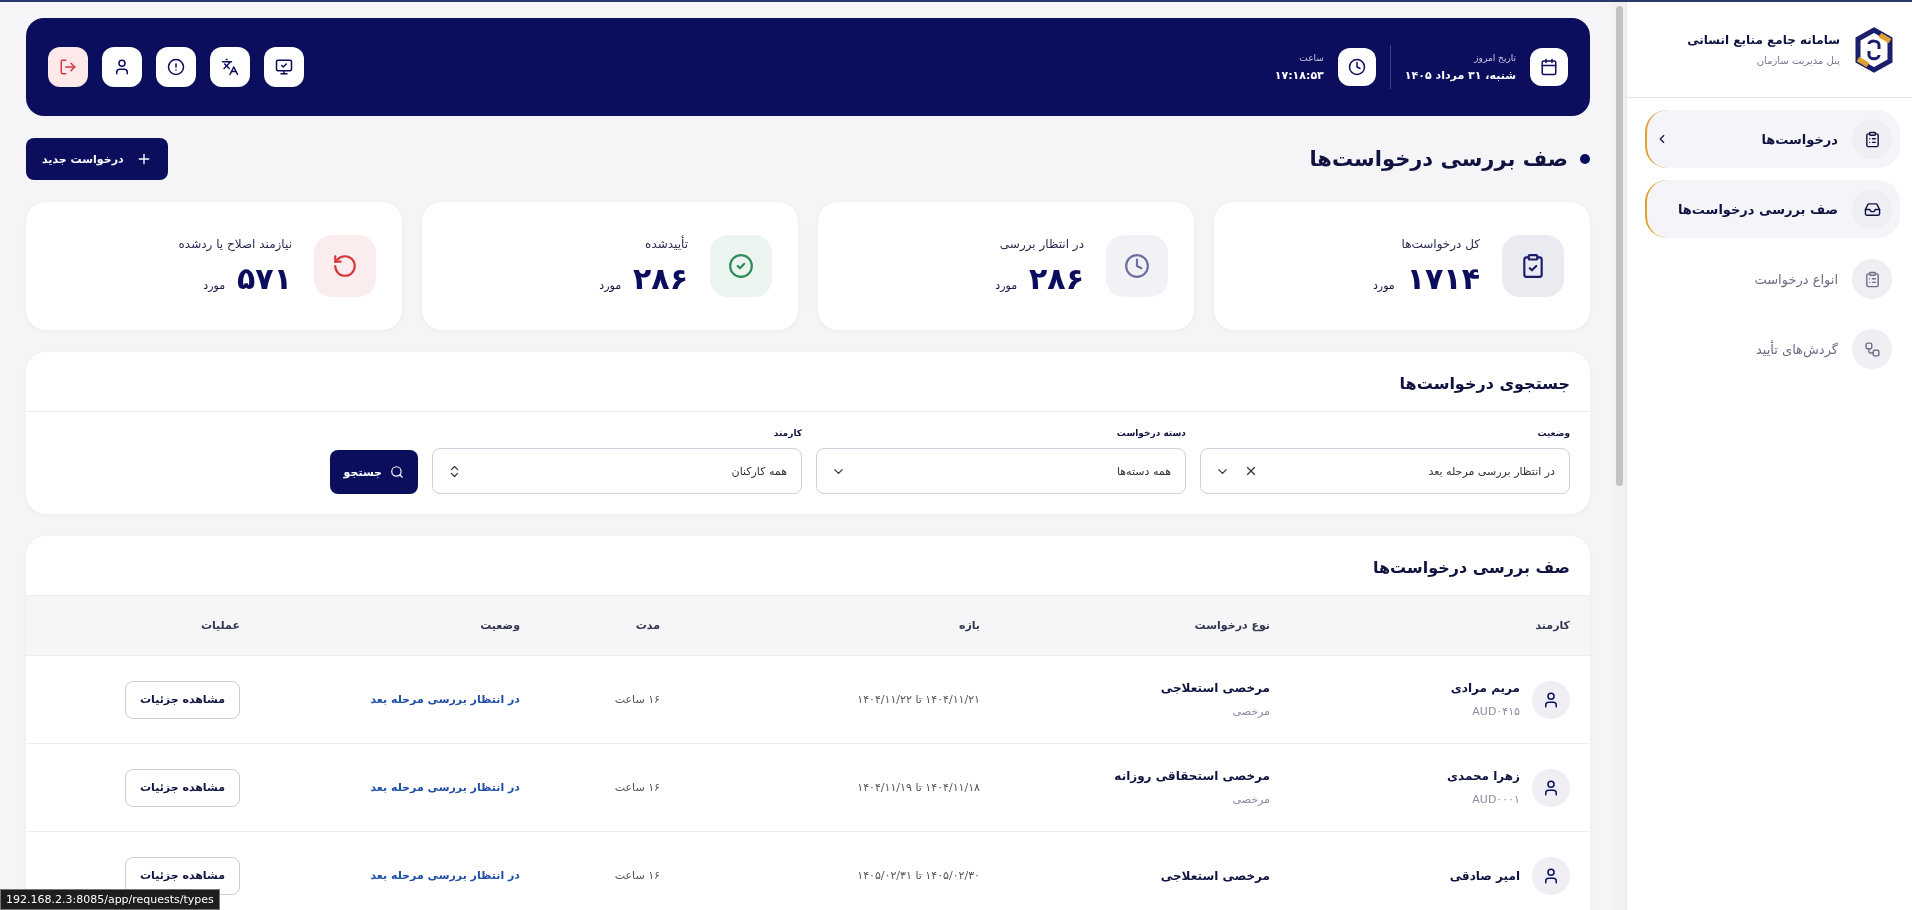  What do you see at coordinates (1772, 279) in the screenshot?
I see `sidebar-item: انواع درخواست` at bounding box center [1772, 279].